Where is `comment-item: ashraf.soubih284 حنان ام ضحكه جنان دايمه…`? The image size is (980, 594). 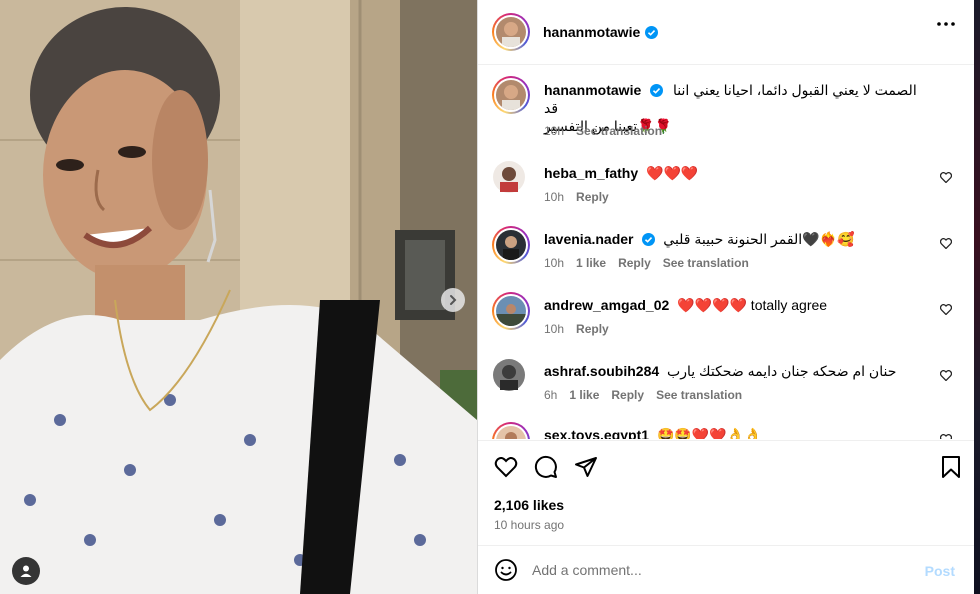 comment-item: ashraf.soubih284 حنان ام ضحكه جنان دايمه… is located at coordinates (727, 383).